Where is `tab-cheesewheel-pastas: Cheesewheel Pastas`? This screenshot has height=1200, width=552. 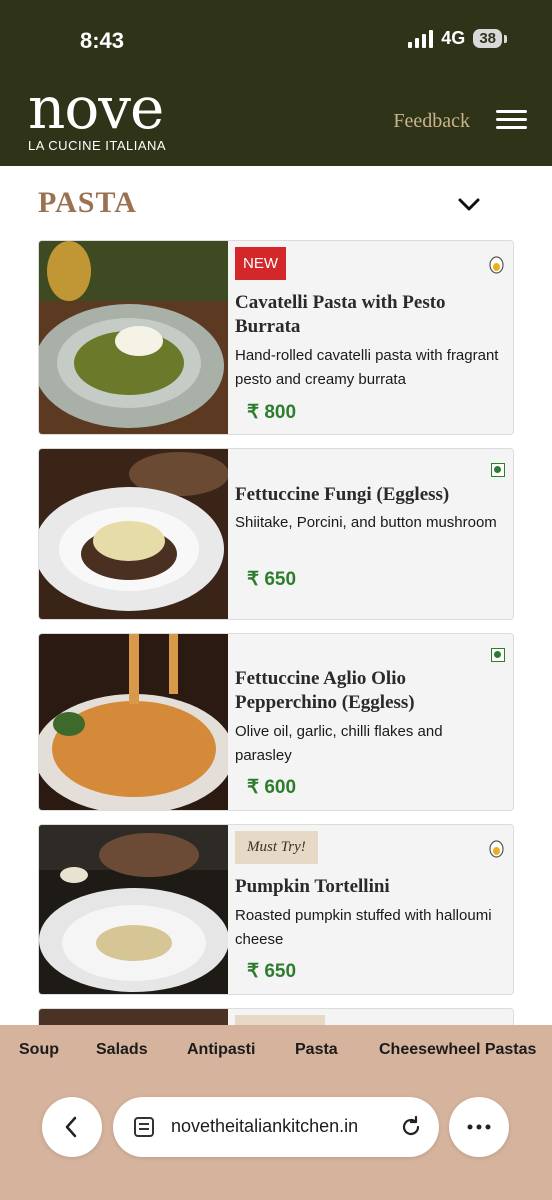
tab-cheesewheel-pastas: Cheesewheel Pastas is located at coordinates (457, 1050).